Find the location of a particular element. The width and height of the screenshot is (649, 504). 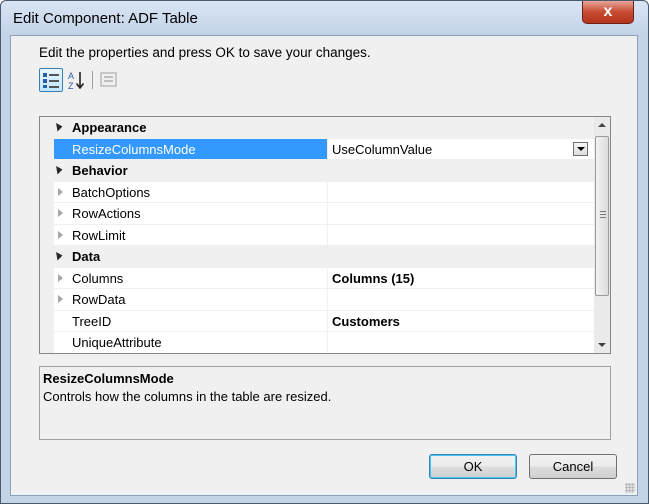

svg-text: Z is located at coordinates (71, 86).